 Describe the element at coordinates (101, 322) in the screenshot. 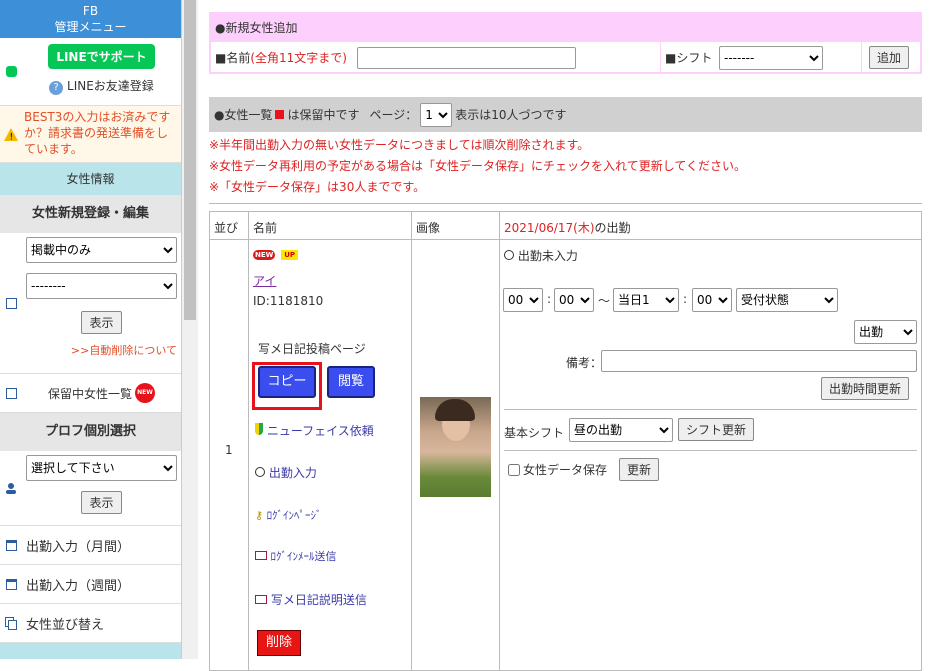

I see `show-button: 表示` at that location.